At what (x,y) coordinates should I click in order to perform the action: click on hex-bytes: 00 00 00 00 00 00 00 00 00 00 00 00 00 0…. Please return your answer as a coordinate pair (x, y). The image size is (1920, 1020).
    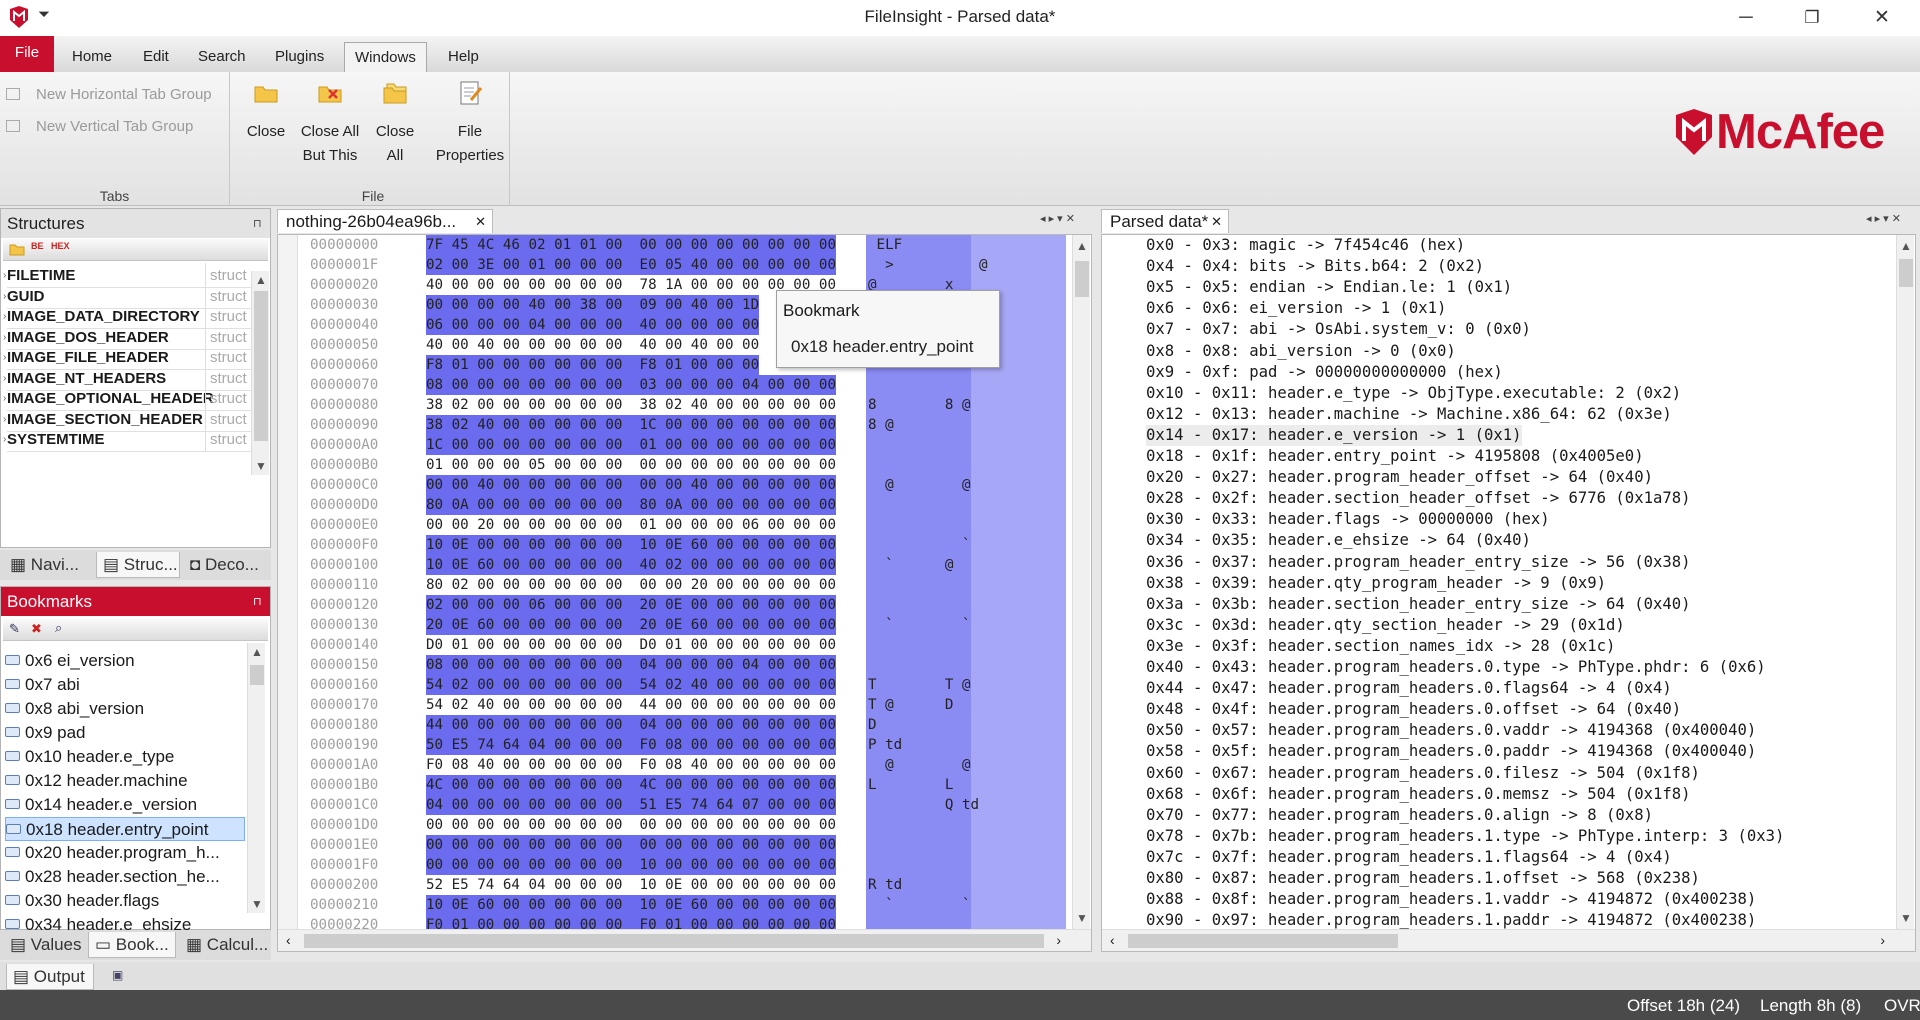
    Looking at the image, I should click on (631, 825).